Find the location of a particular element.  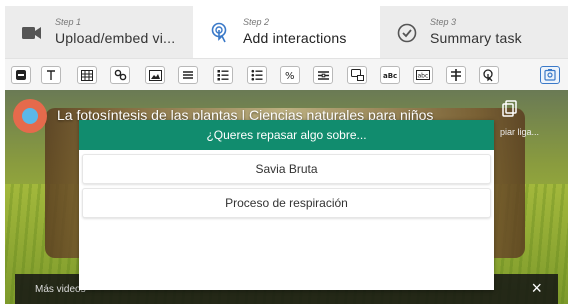

multiple-choice-icon is located at coordinates (257, 75).